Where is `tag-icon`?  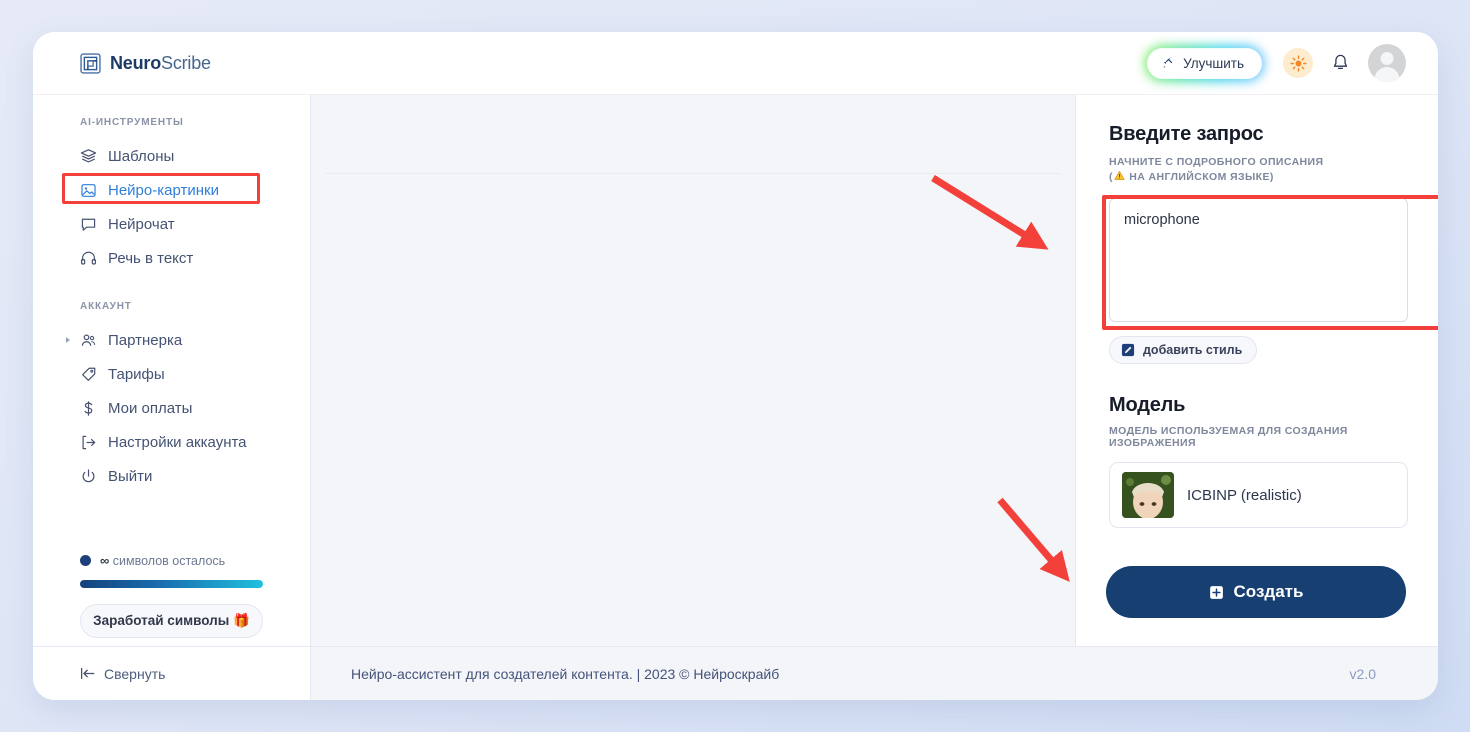 tag-icon is located at coordinates (89, 374).